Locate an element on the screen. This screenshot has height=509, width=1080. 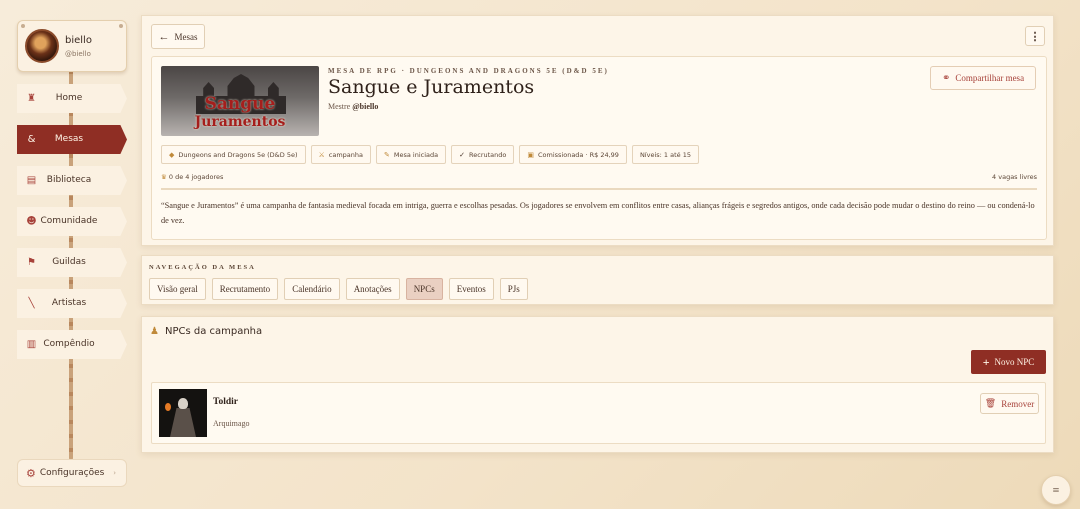
plus-icon: + is located at coordinates (986, 361).